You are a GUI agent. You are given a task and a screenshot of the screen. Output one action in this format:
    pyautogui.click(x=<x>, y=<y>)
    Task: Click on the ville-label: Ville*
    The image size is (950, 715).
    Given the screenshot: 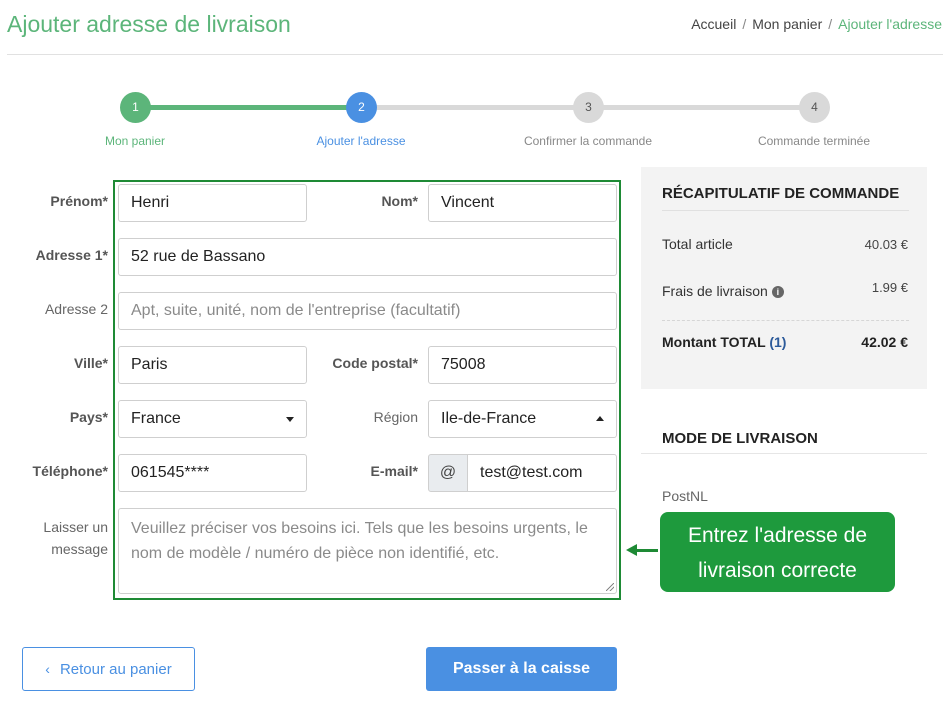 What is the action you would take?
    pyautogui.click(x=91, y=363)
    